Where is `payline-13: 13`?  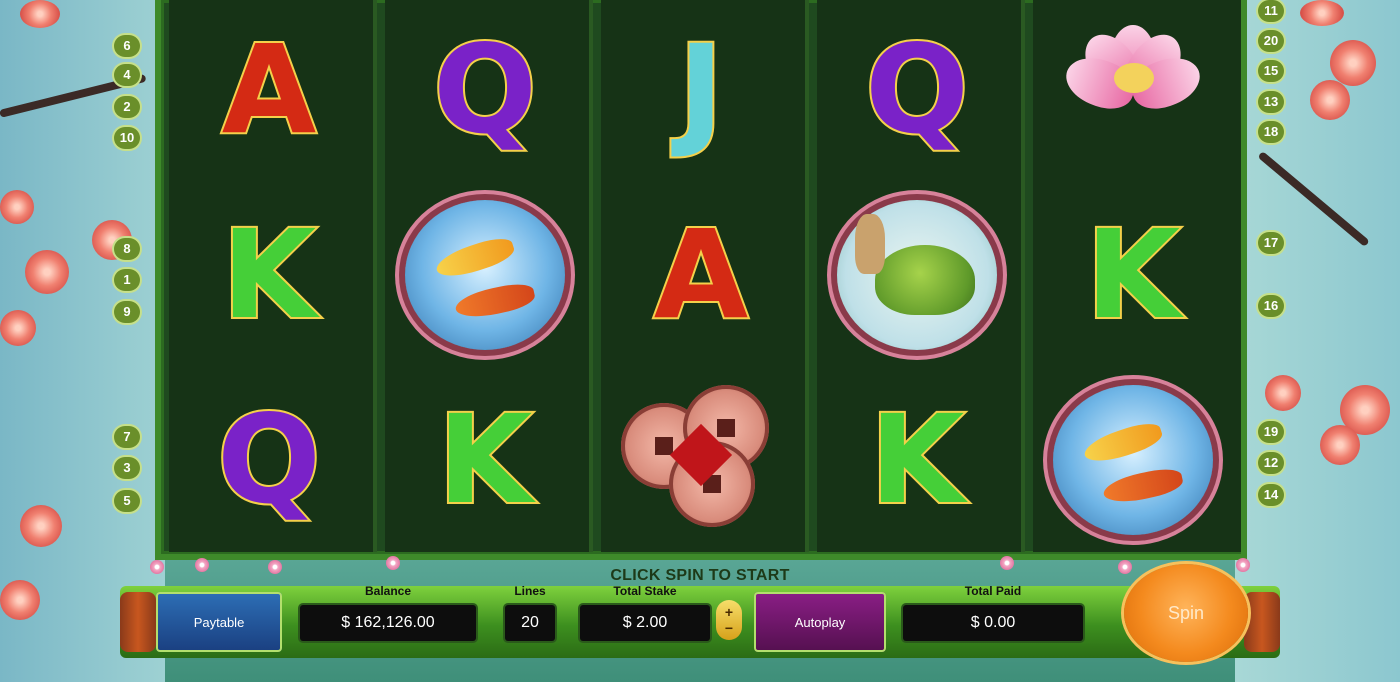
payline-13: 13 is located at coordinates (1271, 102).